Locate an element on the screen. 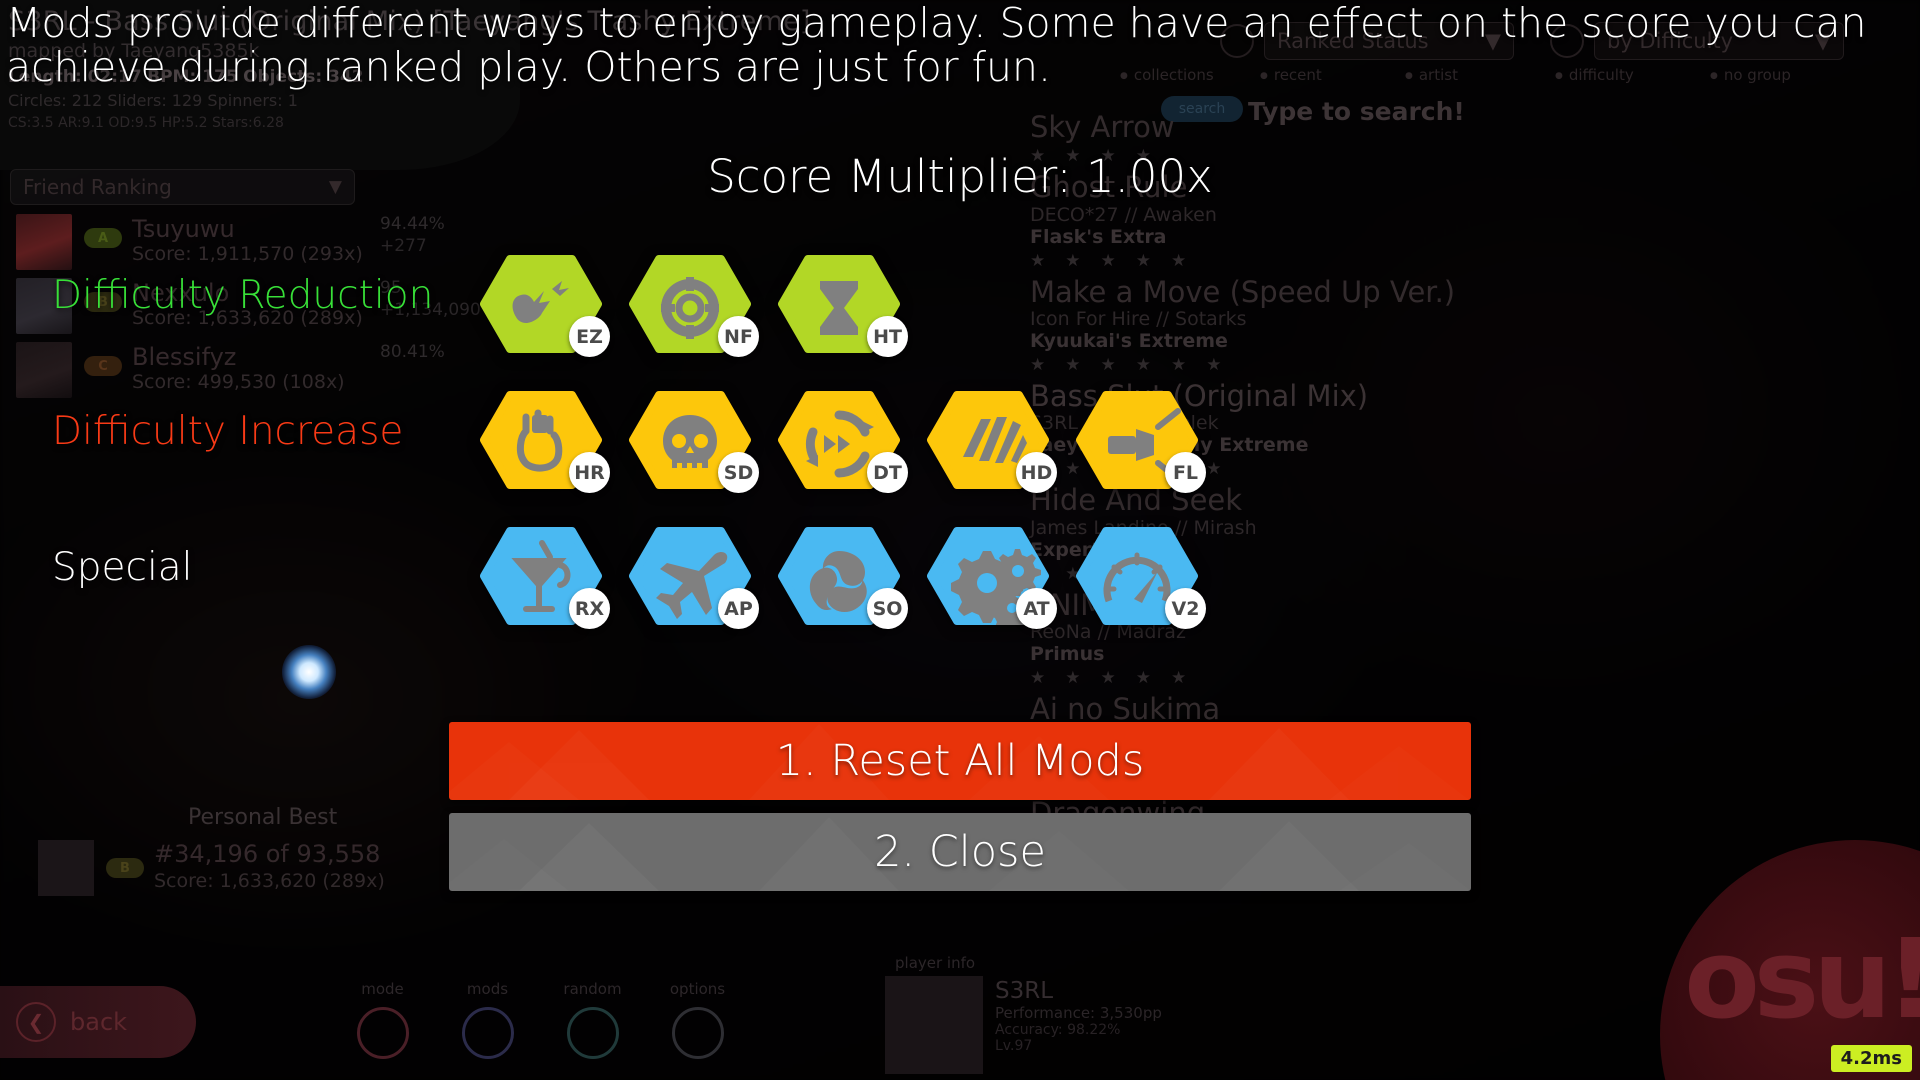 The image size is (1920, 1080). mod-button-v2: V2 is located at coordinates (1141, 578).